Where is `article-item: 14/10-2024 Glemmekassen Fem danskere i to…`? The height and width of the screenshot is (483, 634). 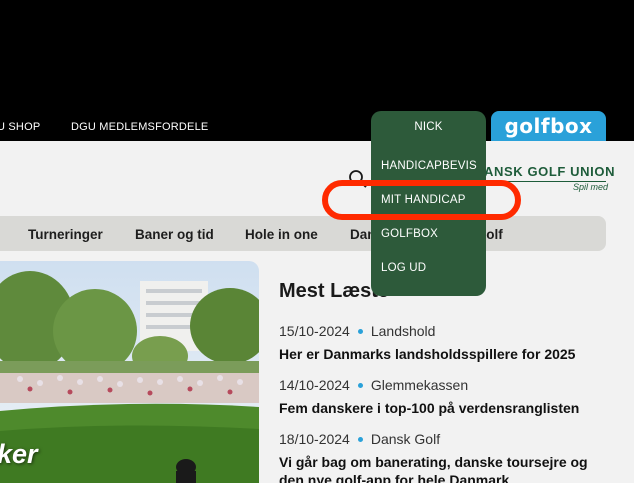 article-item: 14/10-2024 Glemmekassen Fem danskere i to… is located at coordinates (444, 397).